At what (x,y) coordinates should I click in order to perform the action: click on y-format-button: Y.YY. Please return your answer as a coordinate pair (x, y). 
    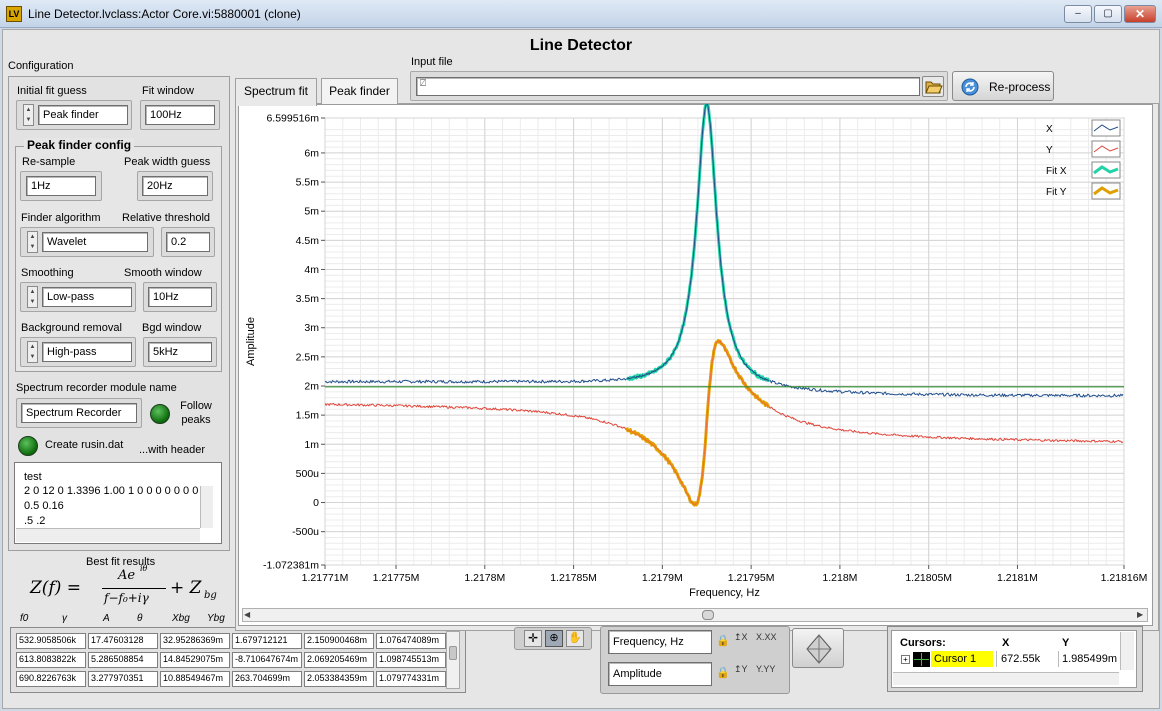
    Looking at the image, I should click on (765, 669).